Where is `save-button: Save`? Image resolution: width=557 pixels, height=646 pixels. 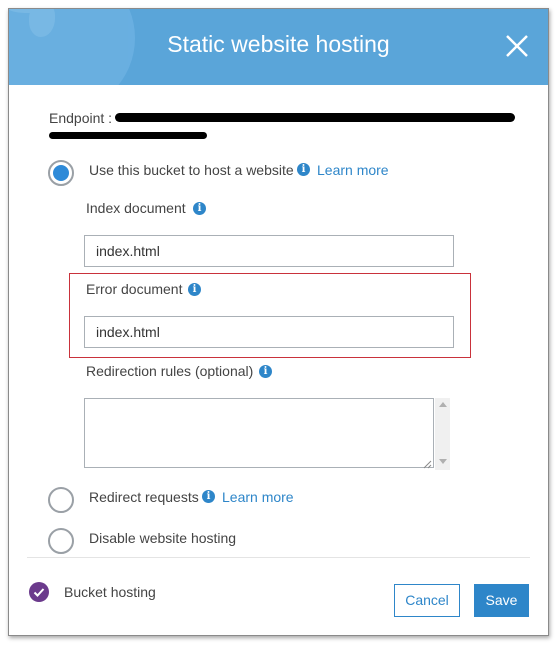
save-button: Save is located at coordinates (501, 600).